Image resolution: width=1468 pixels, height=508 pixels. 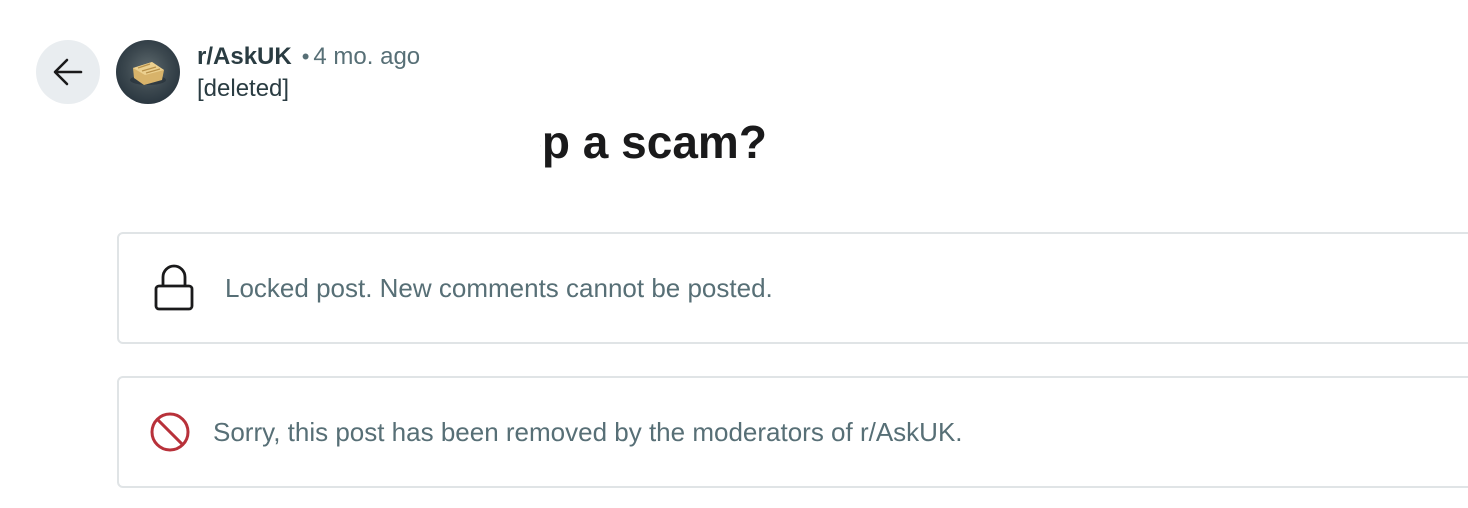 I want to click on subreddit-link: r/AskUK, so click(x=244, y=57).